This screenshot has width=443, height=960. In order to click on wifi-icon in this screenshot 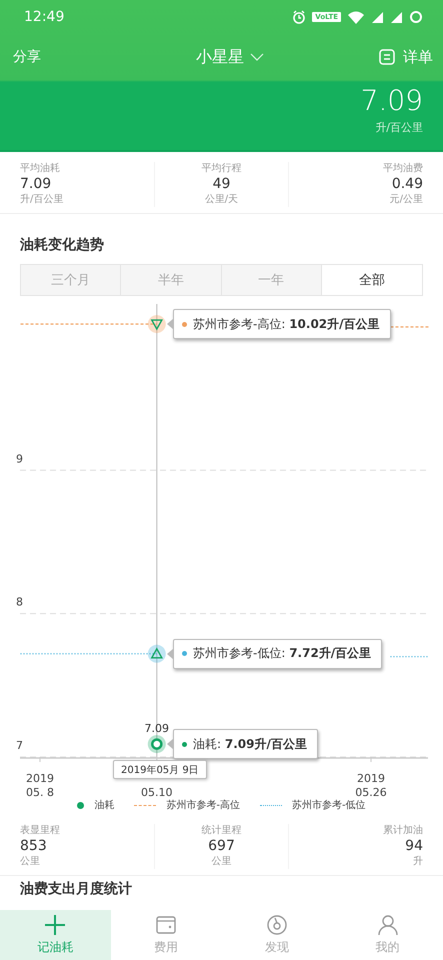, I will do `click(356, 17)`.